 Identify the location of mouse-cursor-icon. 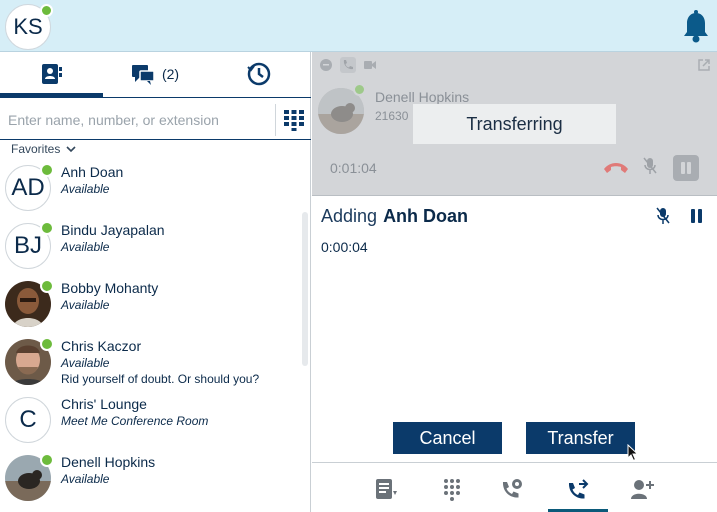
(633, 453).